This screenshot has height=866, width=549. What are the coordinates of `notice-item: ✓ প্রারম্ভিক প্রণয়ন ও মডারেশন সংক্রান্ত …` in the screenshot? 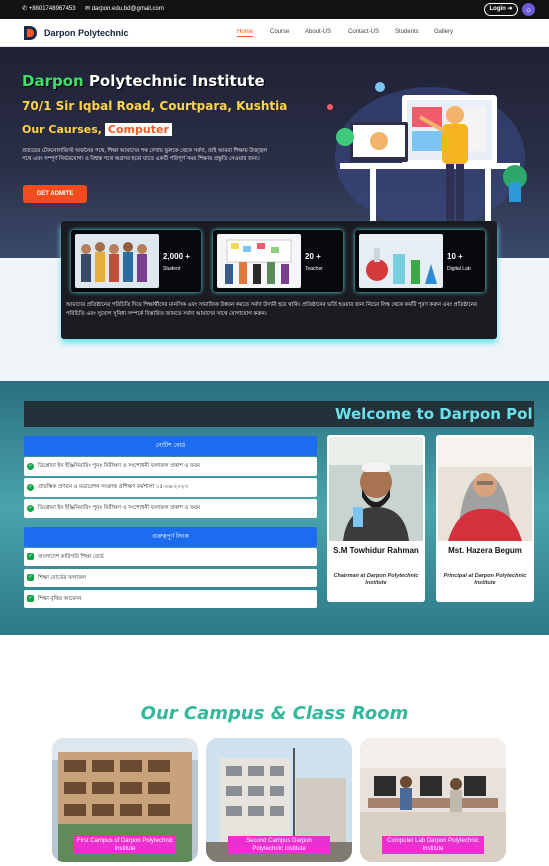 It's located at (170, 487).